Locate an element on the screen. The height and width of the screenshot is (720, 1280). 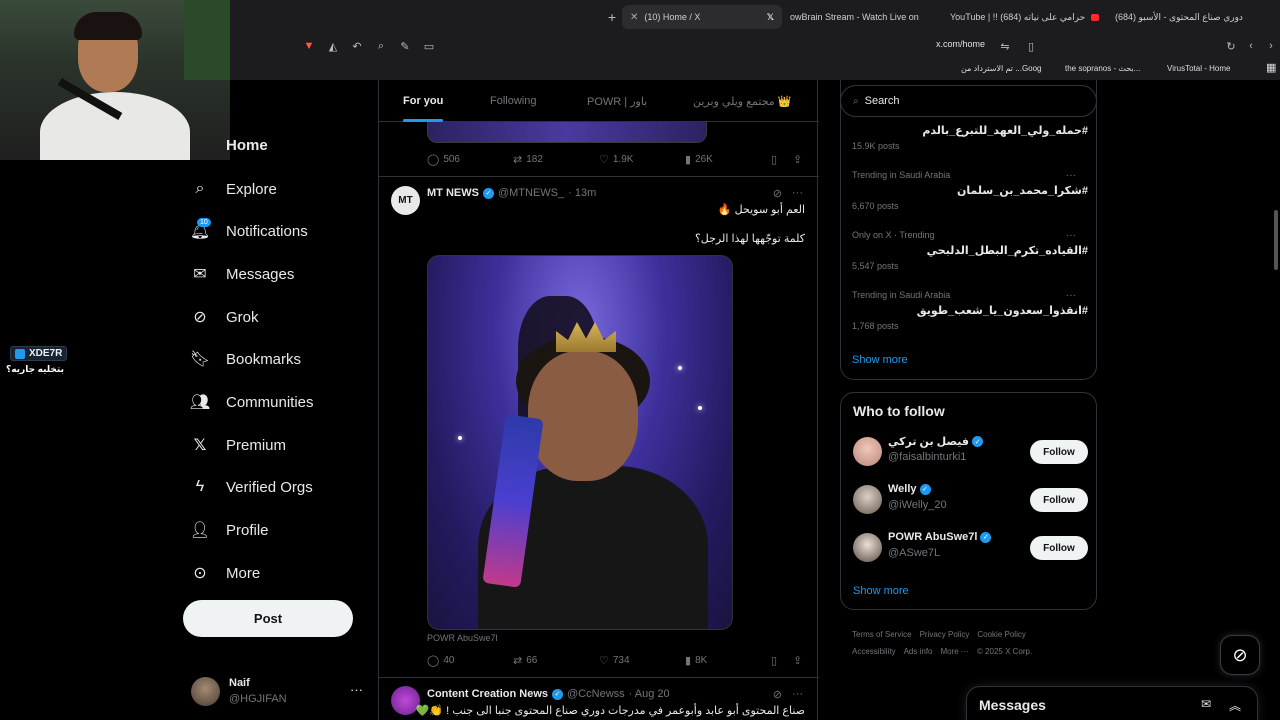
views-button: ▮ 26K is located at coordinates (699, 159).